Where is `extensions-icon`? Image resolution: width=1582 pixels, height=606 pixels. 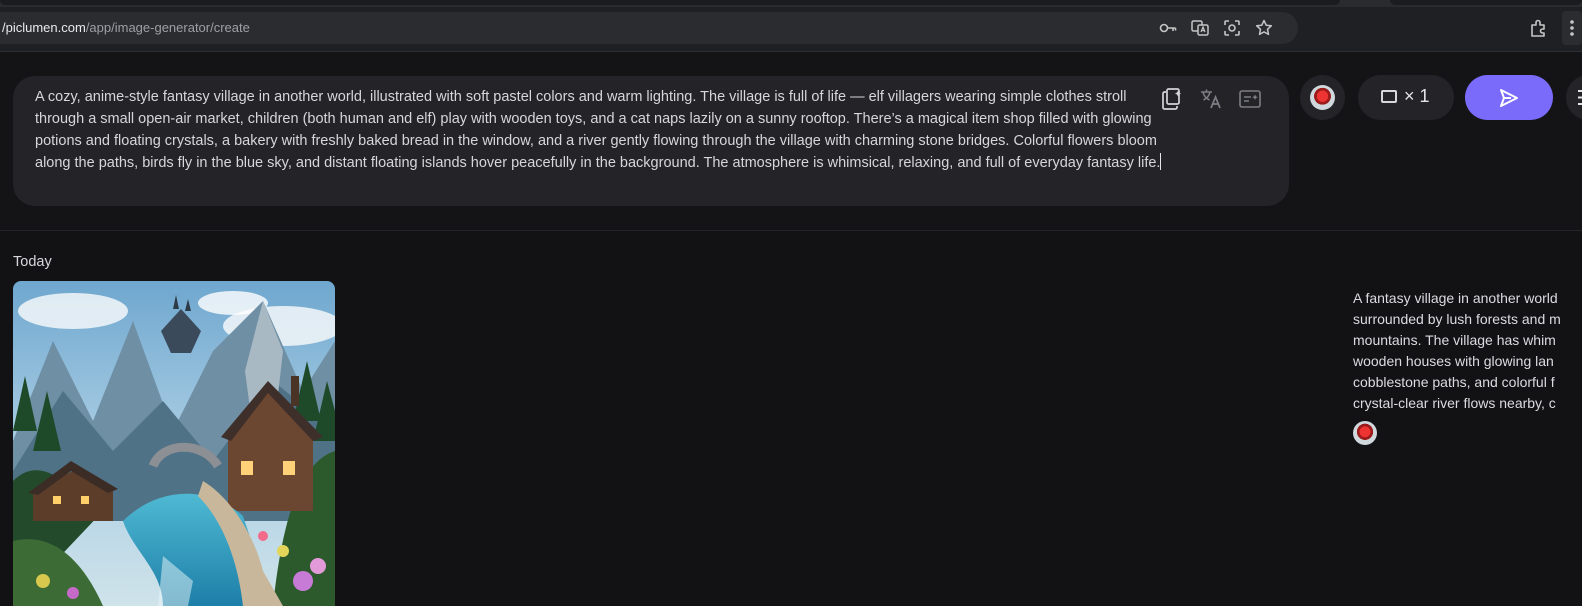 extensions-icon is located at coordinates (1539, 28).